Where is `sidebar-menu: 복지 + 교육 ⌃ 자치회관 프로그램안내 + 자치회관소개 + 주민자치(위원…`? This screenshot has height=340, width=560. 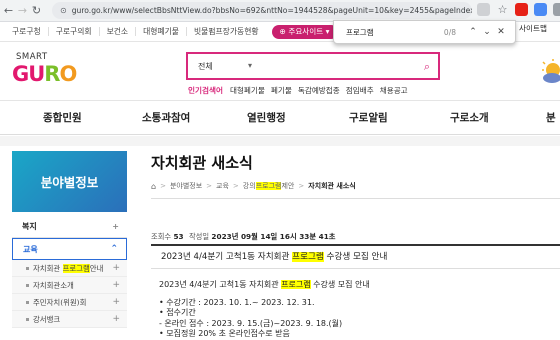
sidebar-menu: 복지 + 교육 ⌃ 자치회관 프로그램안내 + 자치회관소개 + 주민자치(위원… is located at coordinates (69, 272).